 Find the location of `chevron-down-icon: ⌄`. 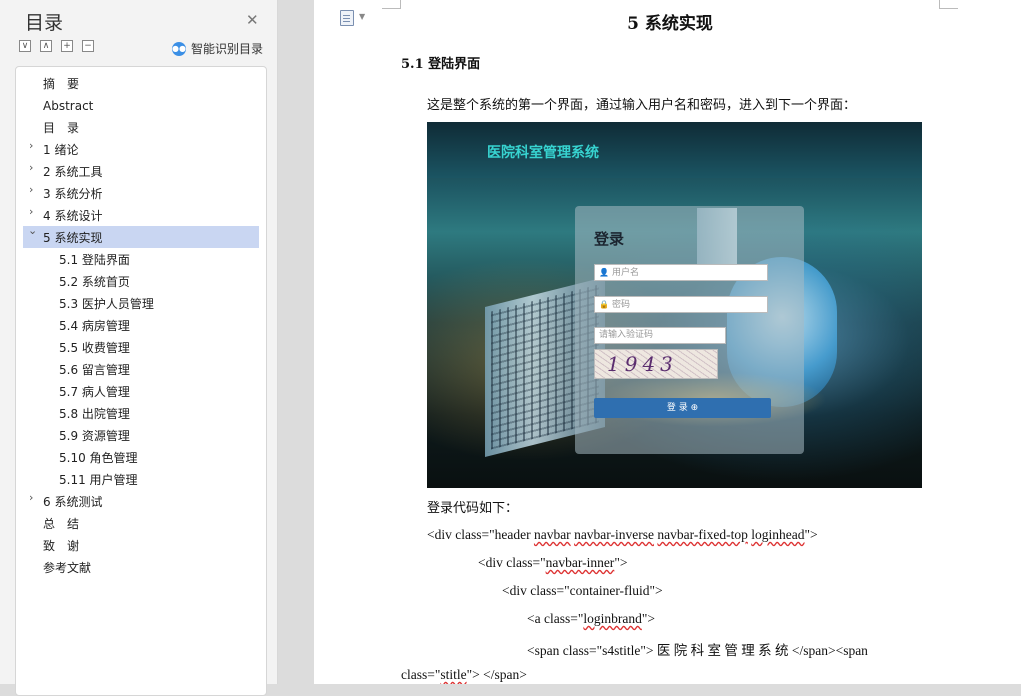

chevron-down-icon: ⌄ is located at coordinates (32, 230).